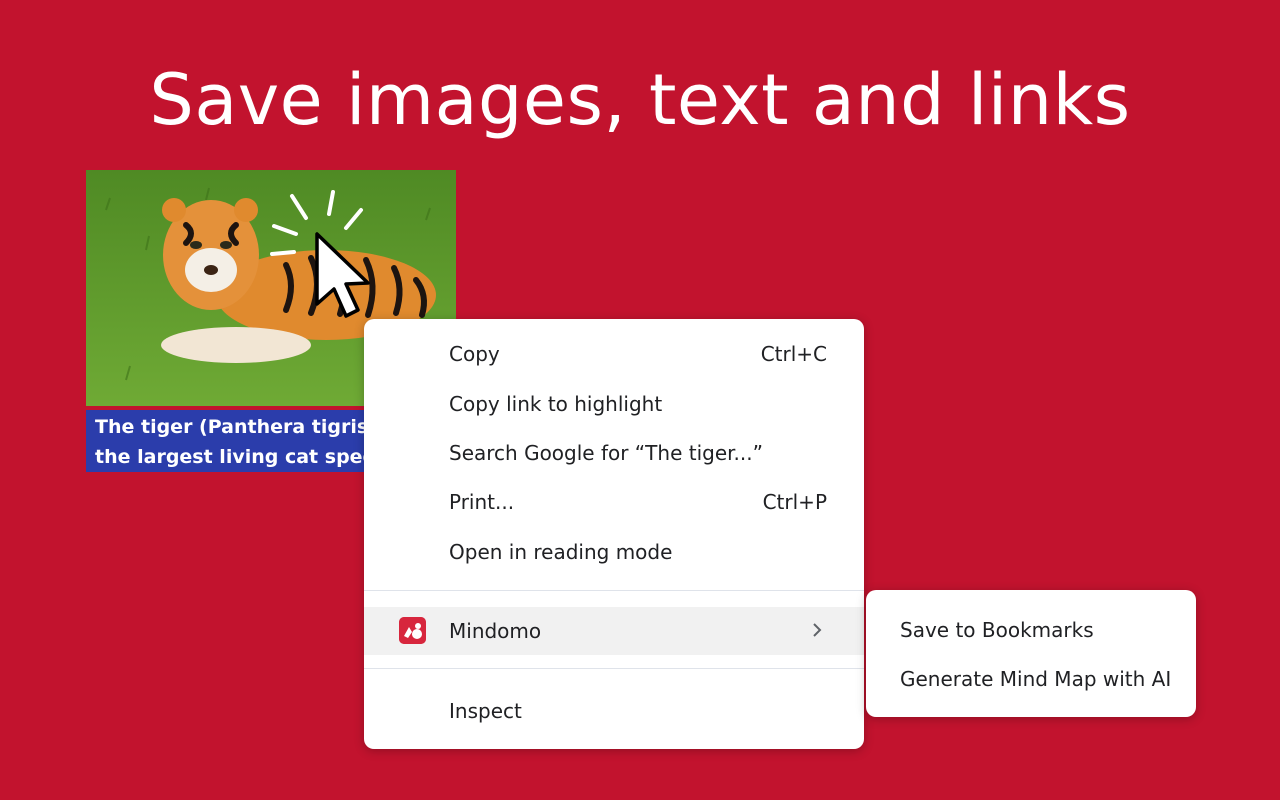 Image resolution: width=1280 pixels, height=800 pixels. What do you see at coordinates (606, 453) in the screenshot?
I see `menu-item-label: Search Google for “The tiger...”` at bounding box center [606, 453].